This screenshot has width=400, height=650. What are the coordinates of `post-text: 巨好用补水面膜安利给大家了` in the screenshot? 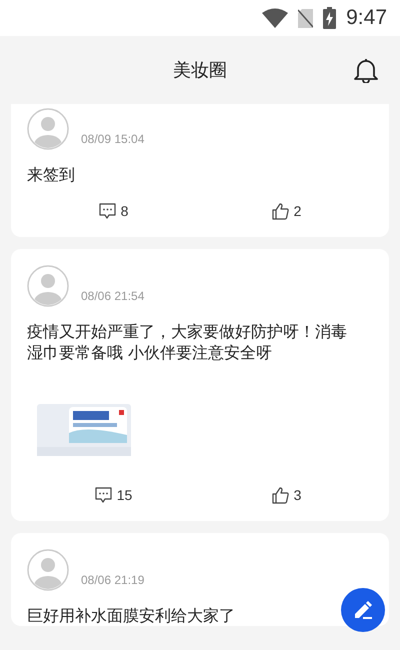 It's located at (131, 615).